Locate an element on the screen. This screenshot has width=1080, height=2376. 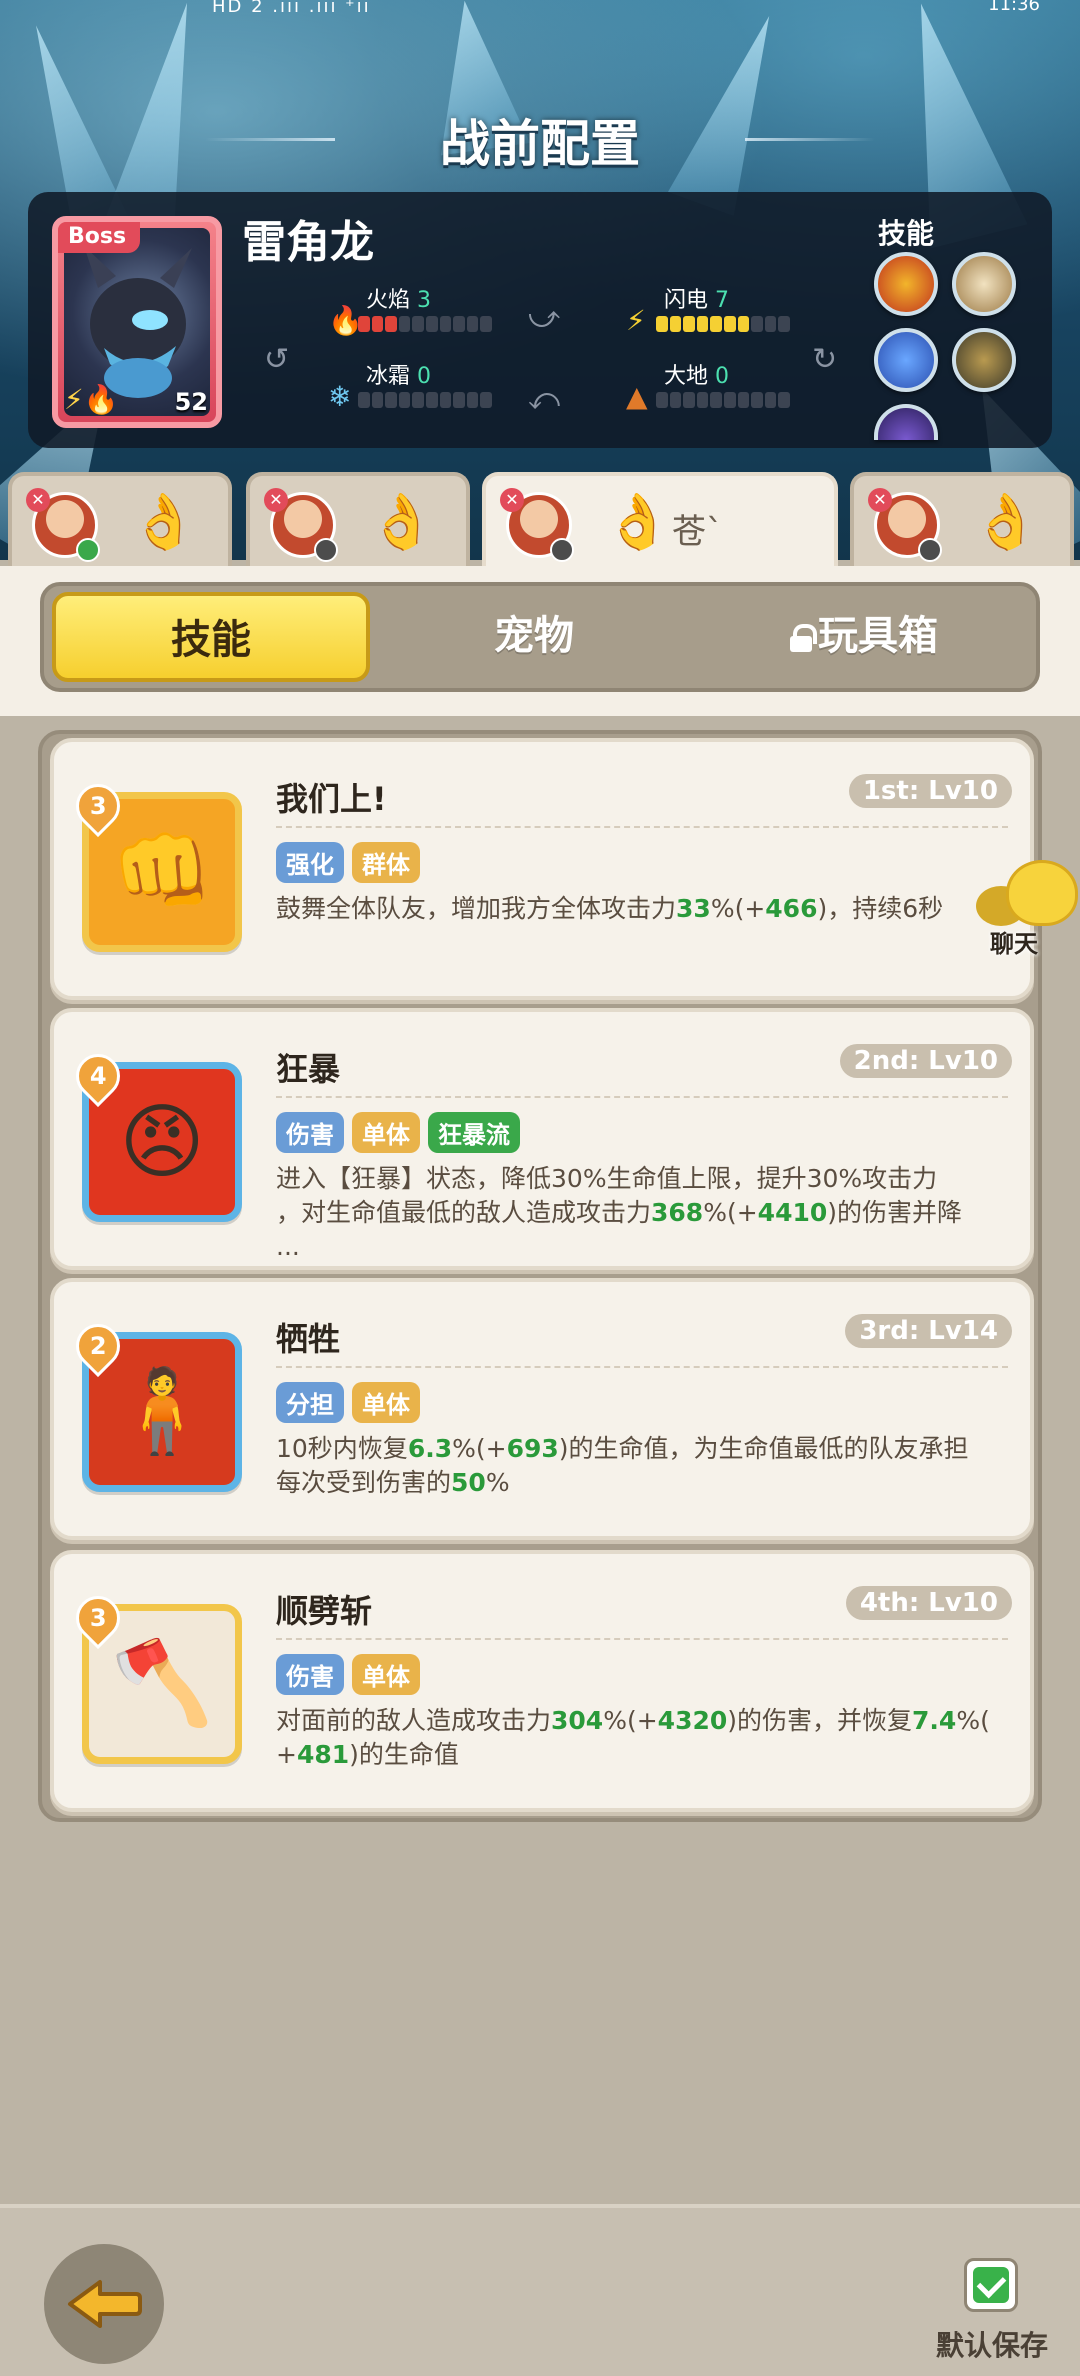
stat-fire-bar is located at coordinates (425, 324).